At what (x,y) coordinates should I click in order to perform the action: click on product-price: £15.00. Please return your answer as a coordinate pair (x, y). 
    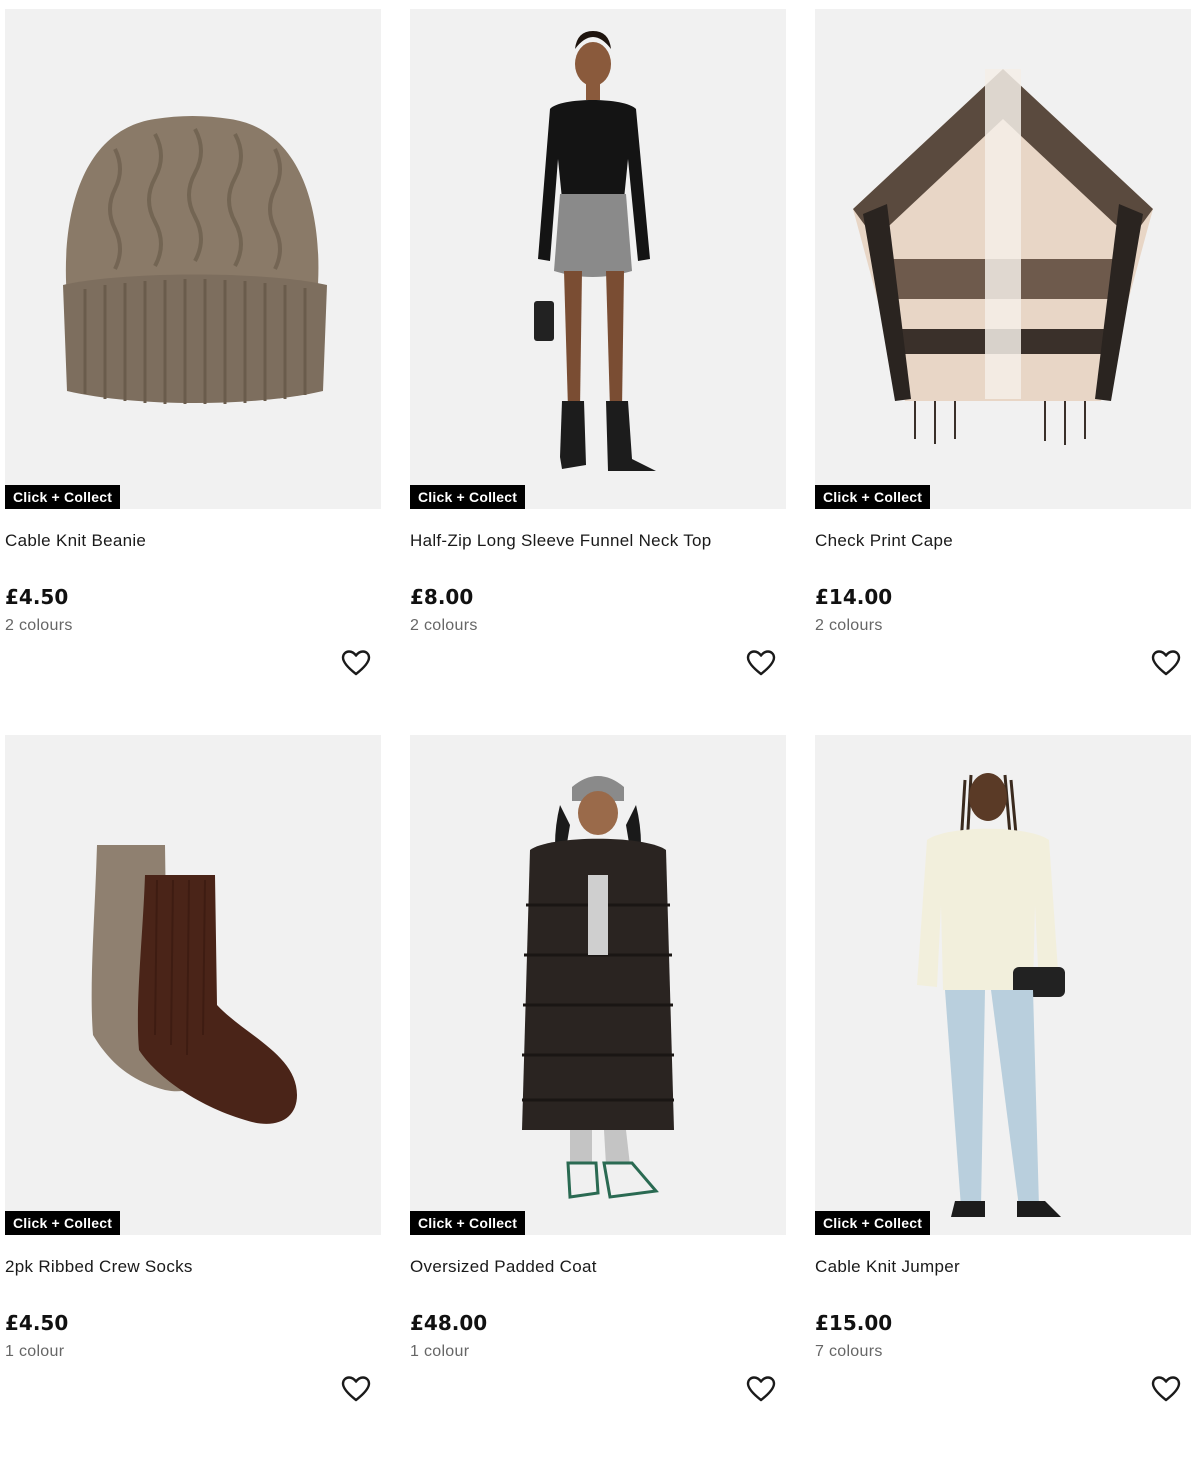
    Looking at the image, I should click on (854, 1323).